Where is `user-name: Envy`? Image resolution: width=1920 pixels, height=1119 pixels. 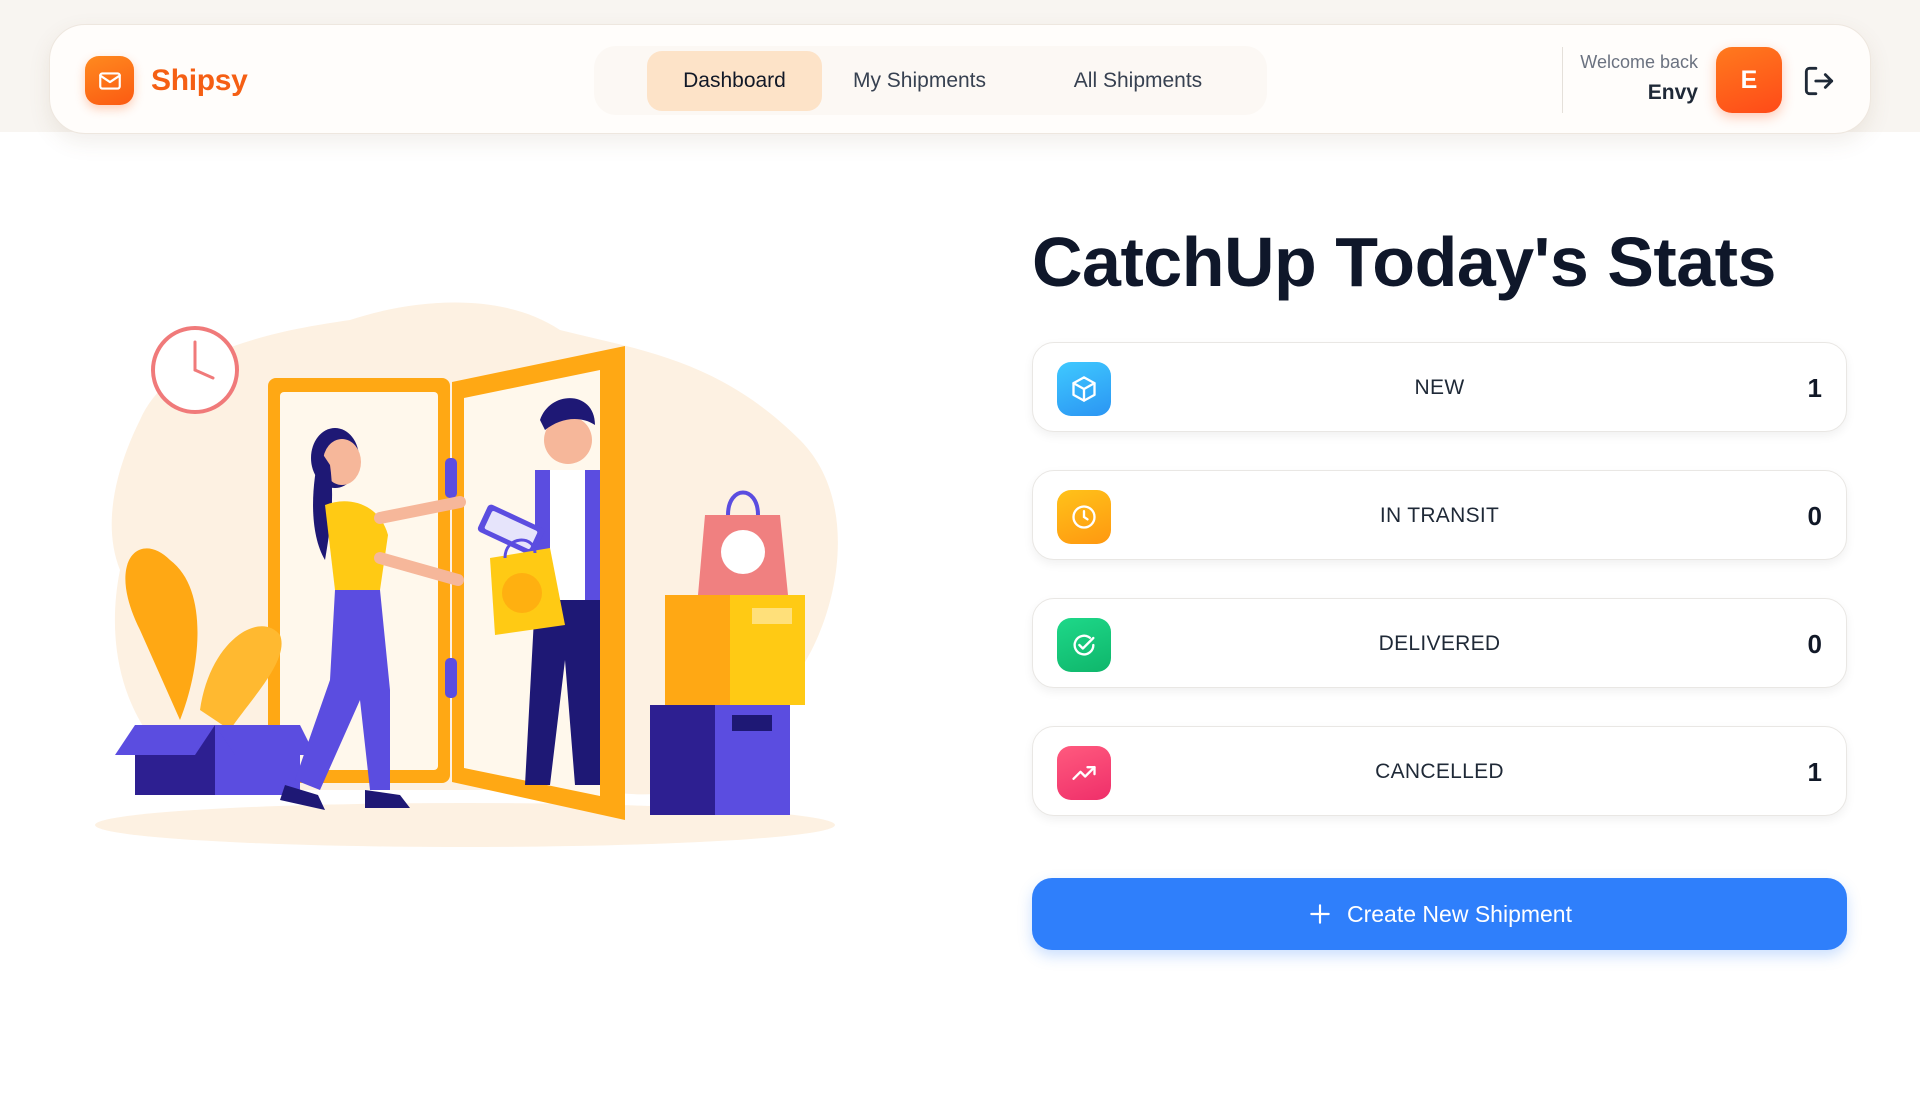 user-name: Envy is located at coordinates (1672, 92).